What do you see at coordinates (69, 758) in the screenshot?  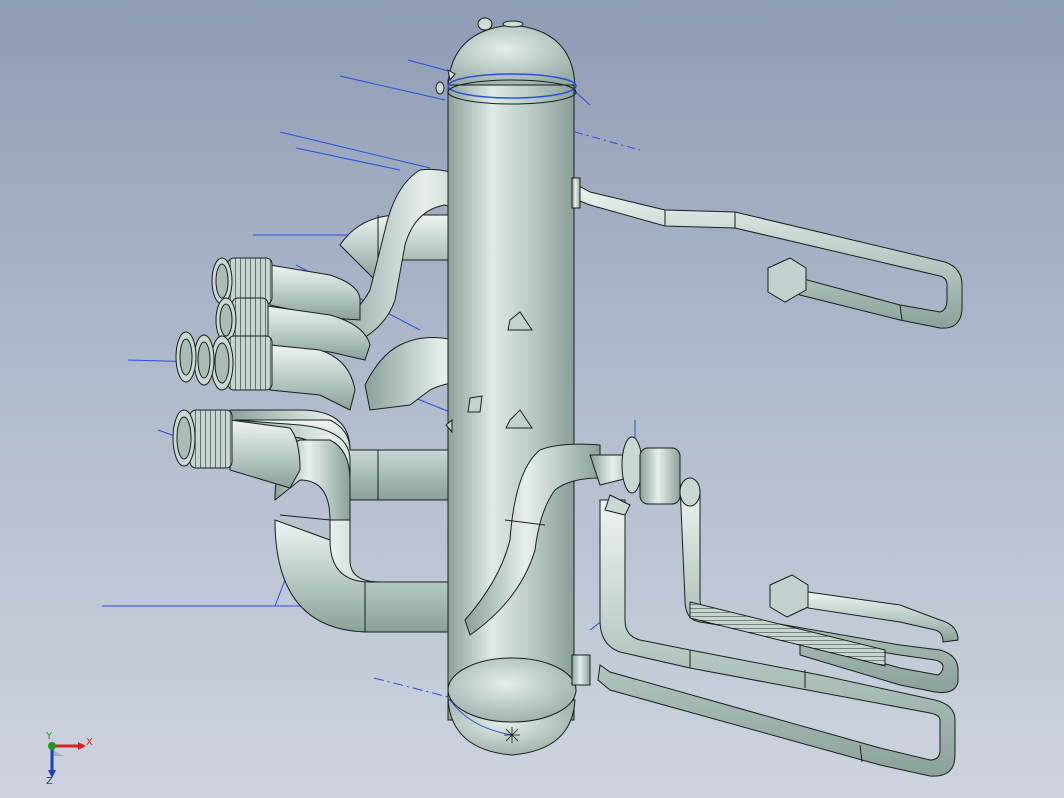 I see `orientation-triad: X Y Z` at bounding box center [69, 758].